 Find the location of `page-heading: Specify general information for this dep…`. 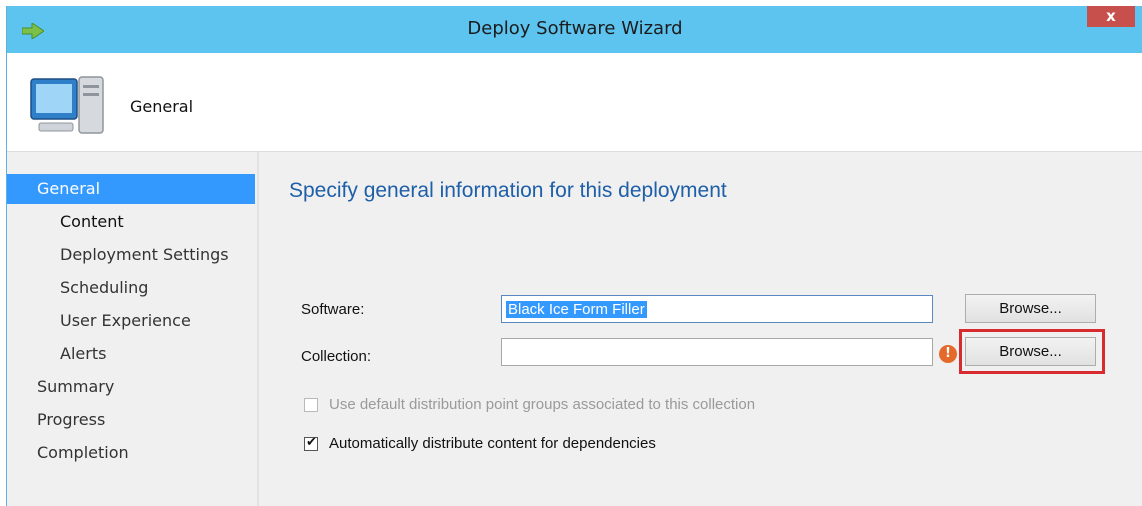

page-heading: Specify general information for this dep… is located at coordinates (508, 190).